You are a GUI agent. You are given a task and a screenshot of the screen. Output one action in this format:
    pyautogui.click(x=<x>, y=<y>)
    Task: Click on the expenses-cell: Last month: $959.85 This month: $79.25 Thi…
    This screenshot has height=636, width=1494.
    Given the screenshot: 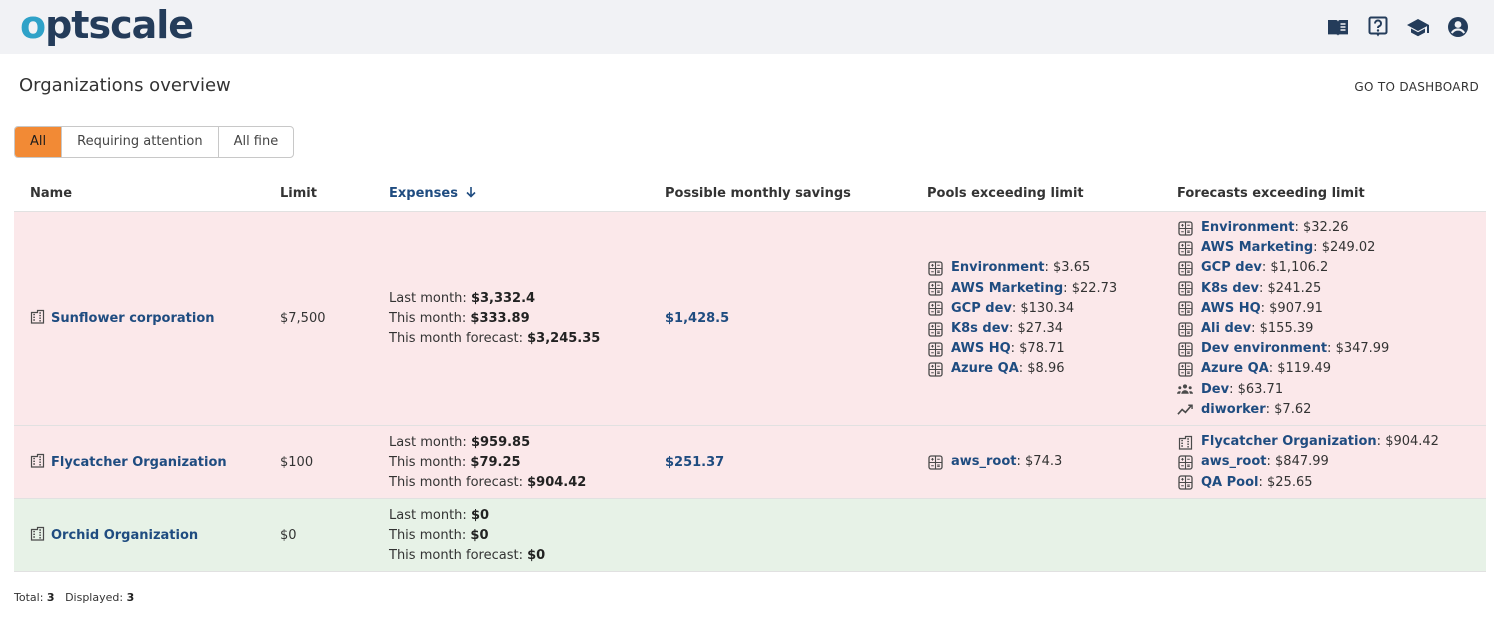 What is the action you would take?
    pyautogui.click(x=487, y=463)
    